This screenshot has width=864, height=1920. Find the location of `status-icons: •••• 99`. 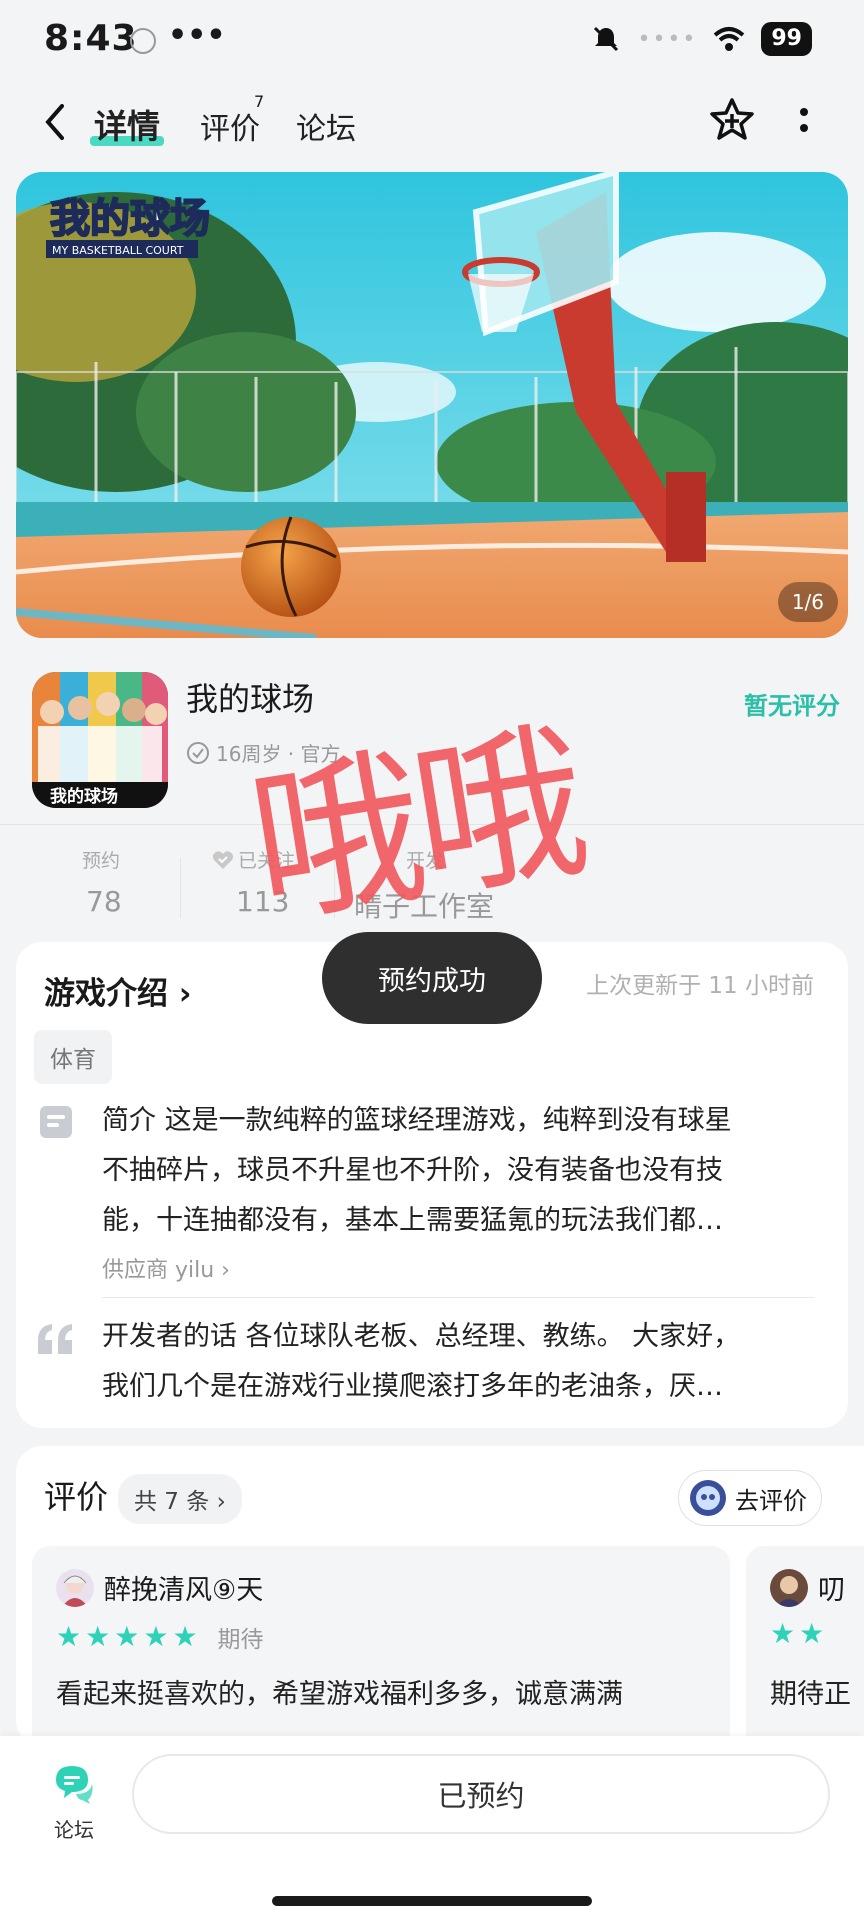

status-icons: •••• 99 is located at coordinates (701, 39).